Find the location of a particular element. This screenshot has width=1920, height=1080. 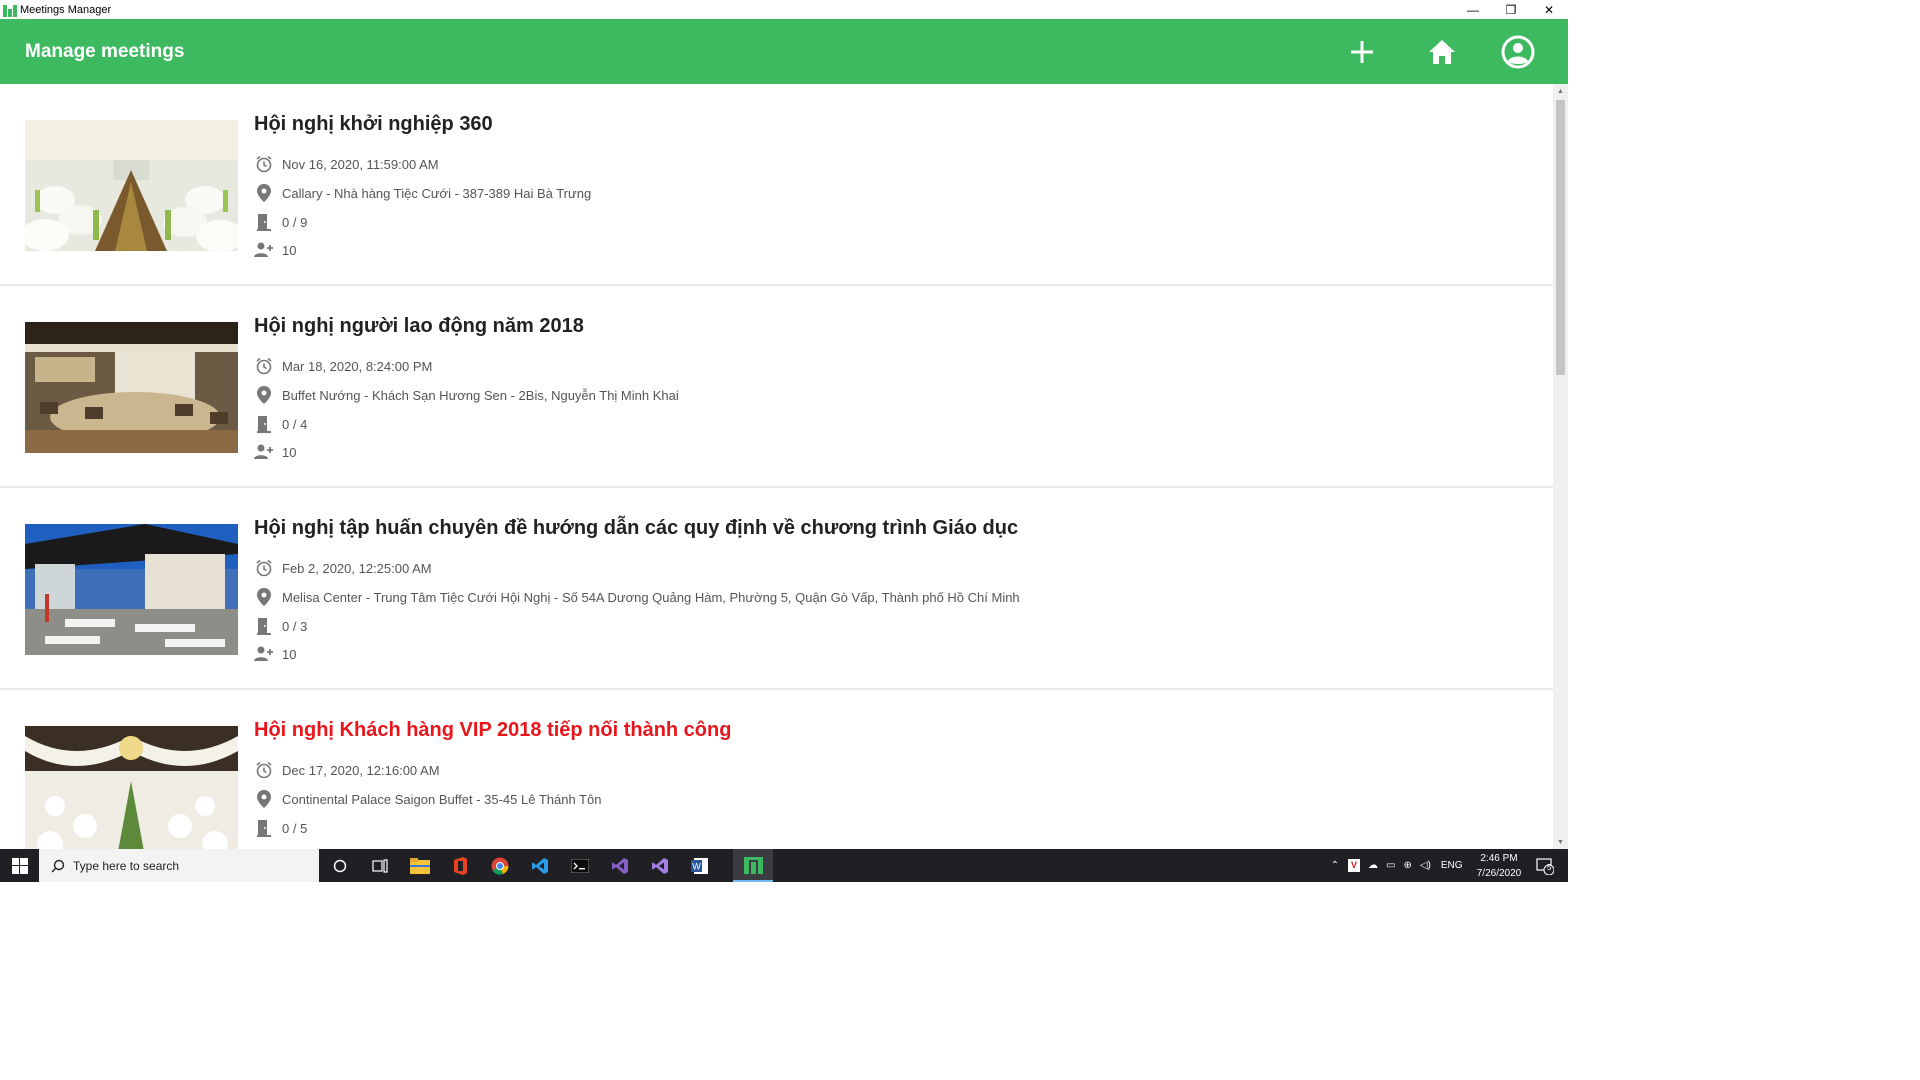

taskbar-clock: 2:46 PM 7/26/2020 is located at coordinates (1499, 866).